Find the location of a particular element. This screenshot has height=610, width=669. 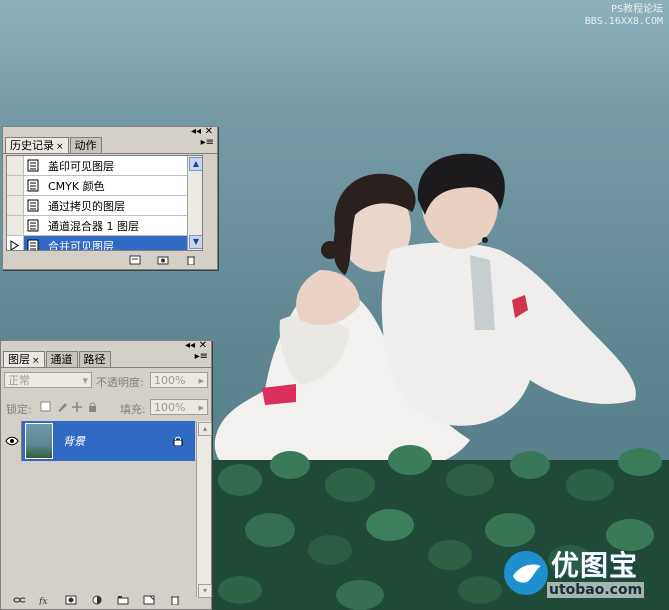

bird-logo-icon is located at coordinates (526, 573).